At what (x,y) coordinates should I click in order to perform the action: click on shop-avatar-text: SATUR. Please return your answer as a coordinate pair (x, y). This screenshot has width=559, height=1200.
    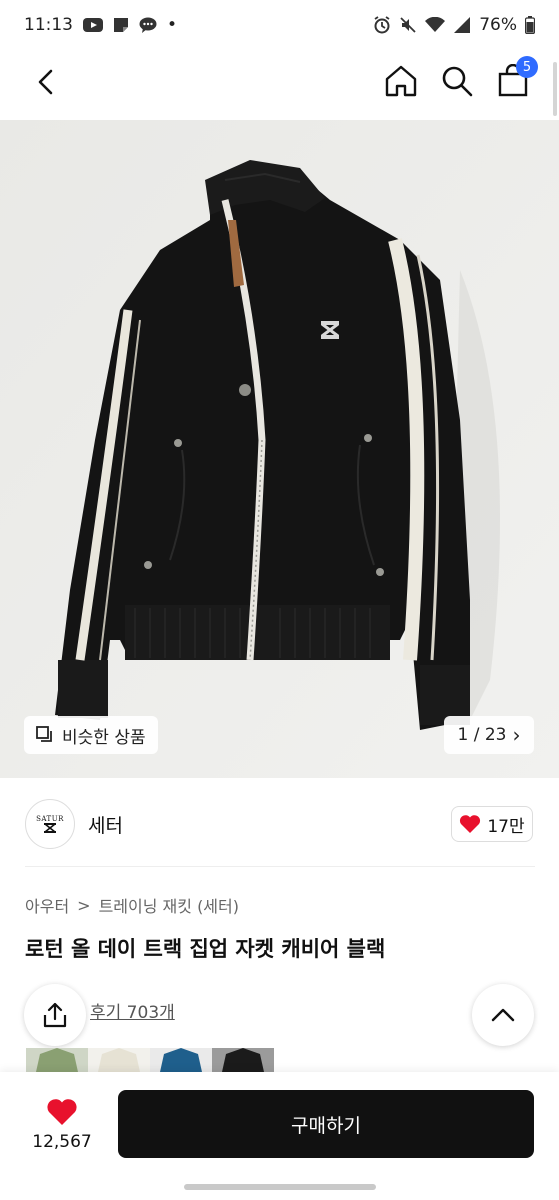
    Looking at the image, I should click on (50, 819).